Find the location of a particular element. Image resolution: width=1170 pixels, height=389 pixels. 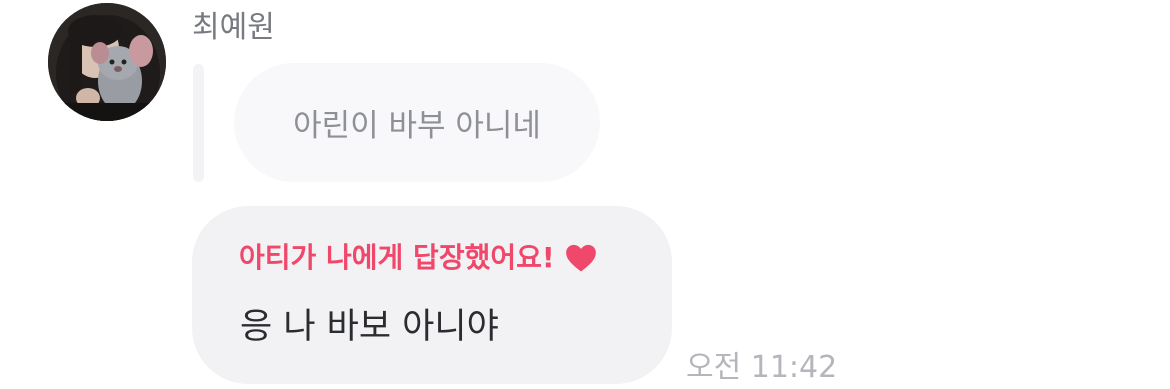

sender-name: 최예원 is located at coordinates (233, 27).